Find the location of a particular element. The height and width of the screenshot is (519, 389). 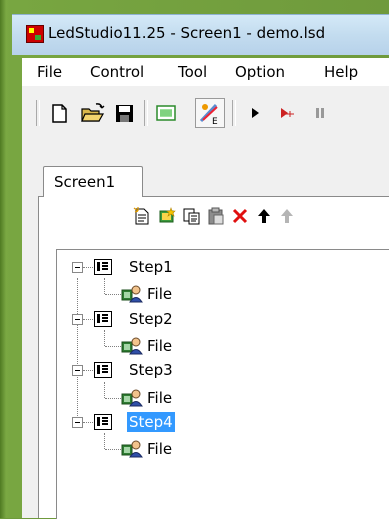

tree-item-step4: Step4 is located at coordinates (151, 422).